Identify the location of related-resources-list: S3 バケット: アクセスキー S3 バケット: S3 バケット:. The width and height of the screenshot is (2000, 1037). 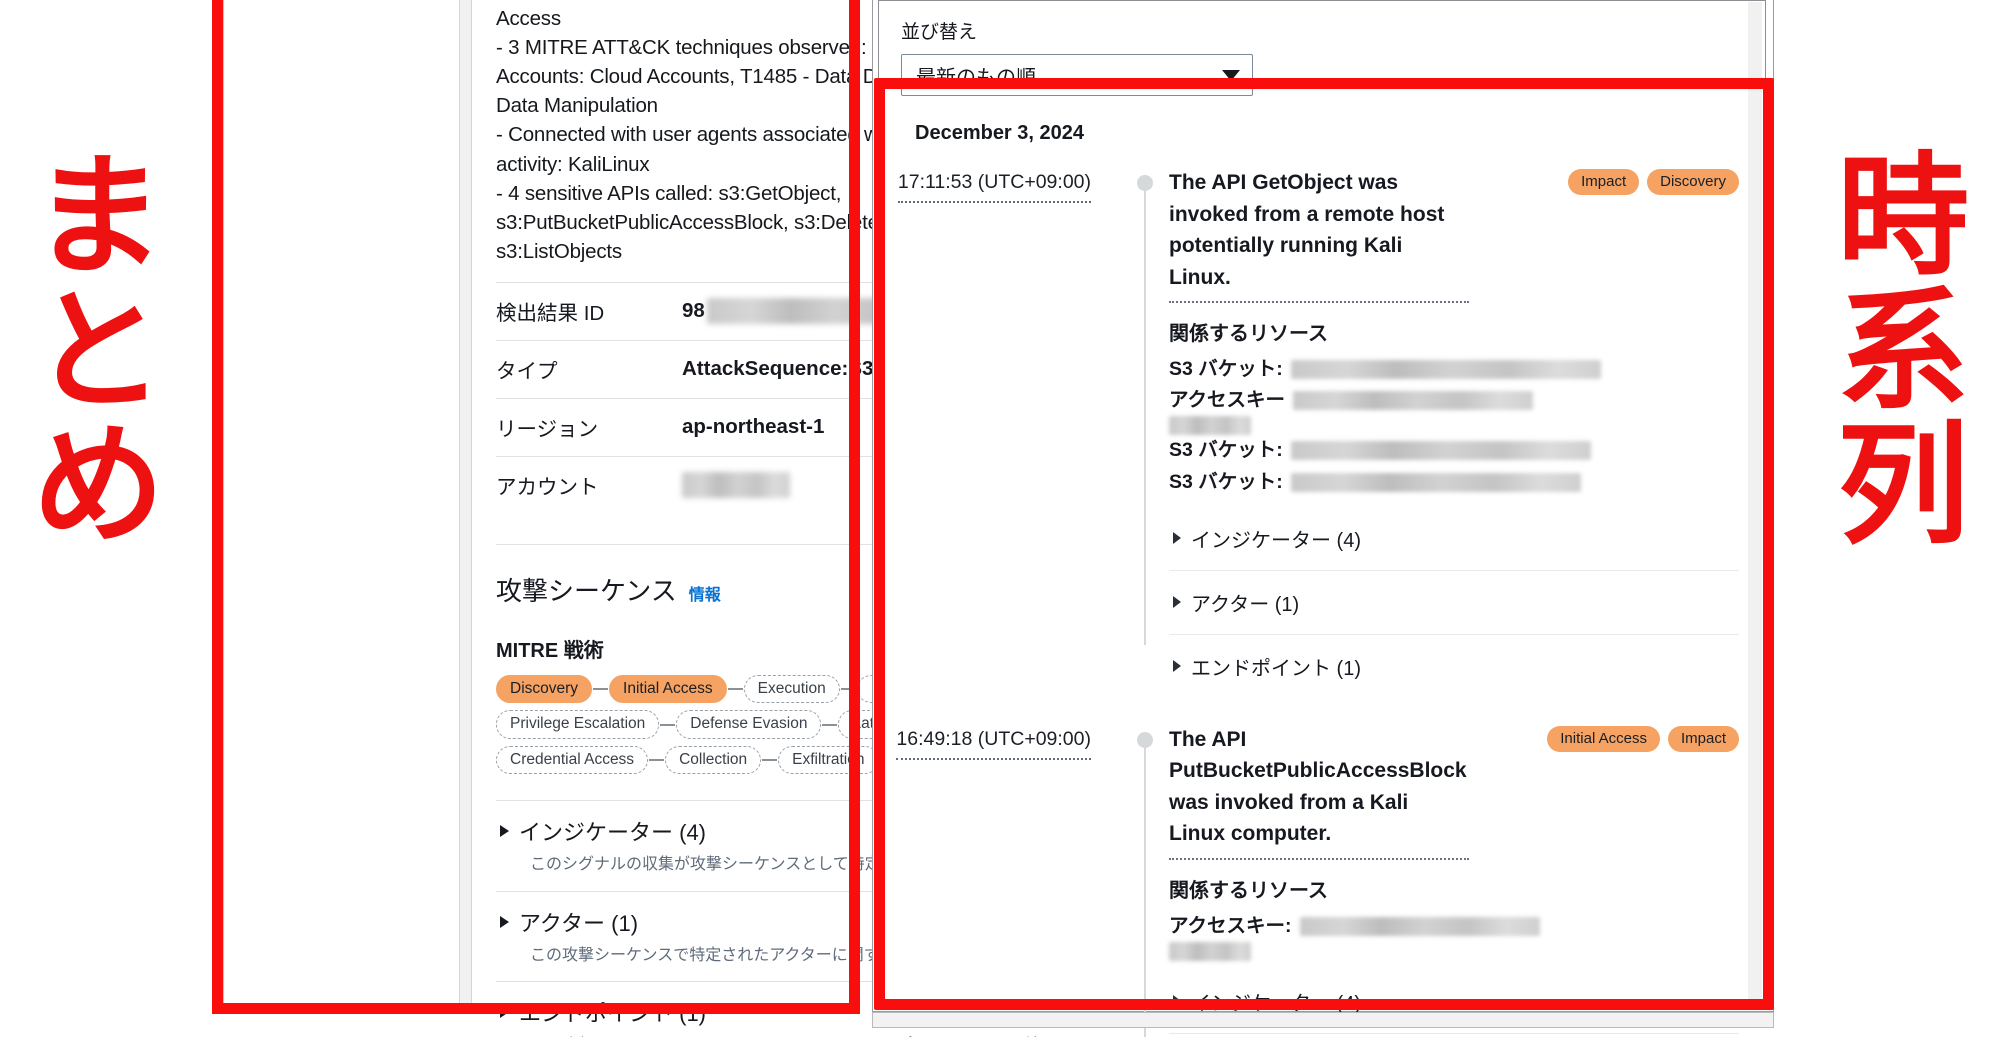
(1454, 426).